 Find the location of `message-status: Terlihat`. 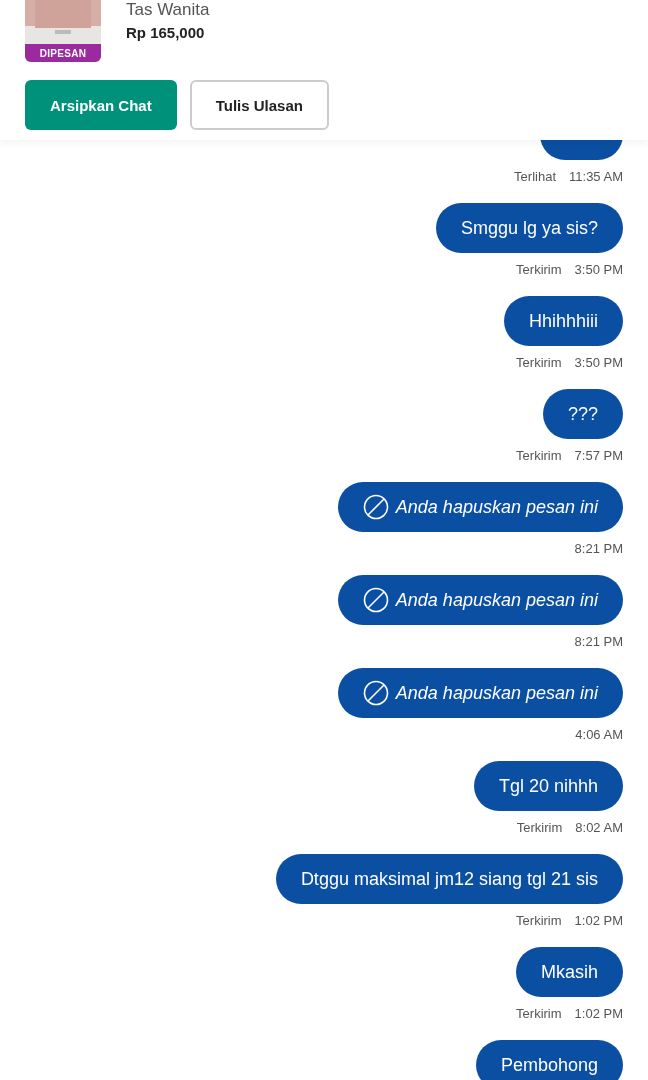

message-status: Terlihat is located at coordinates (535, 176).